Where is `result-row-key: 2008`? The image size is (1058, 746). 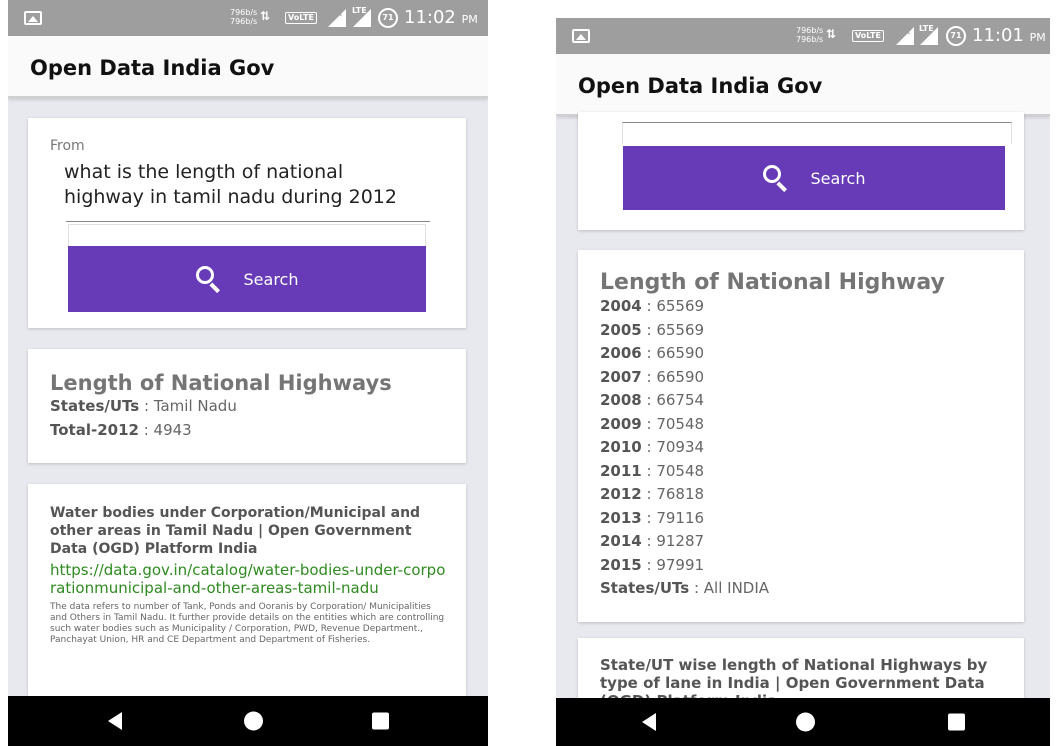
result-row-key: 2008 is located at coordinates (621, 400).